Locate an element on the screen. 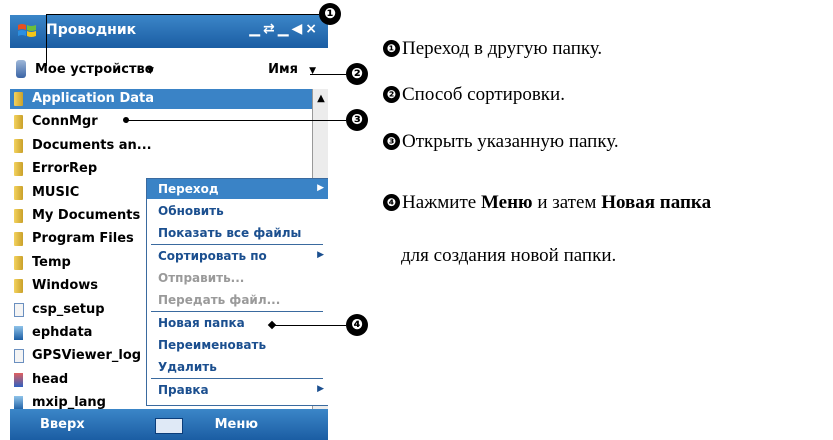 Image resolution: width=833 pixels, height=440 pixels. list-item-label: Temp is located at coordinates (51, 262).